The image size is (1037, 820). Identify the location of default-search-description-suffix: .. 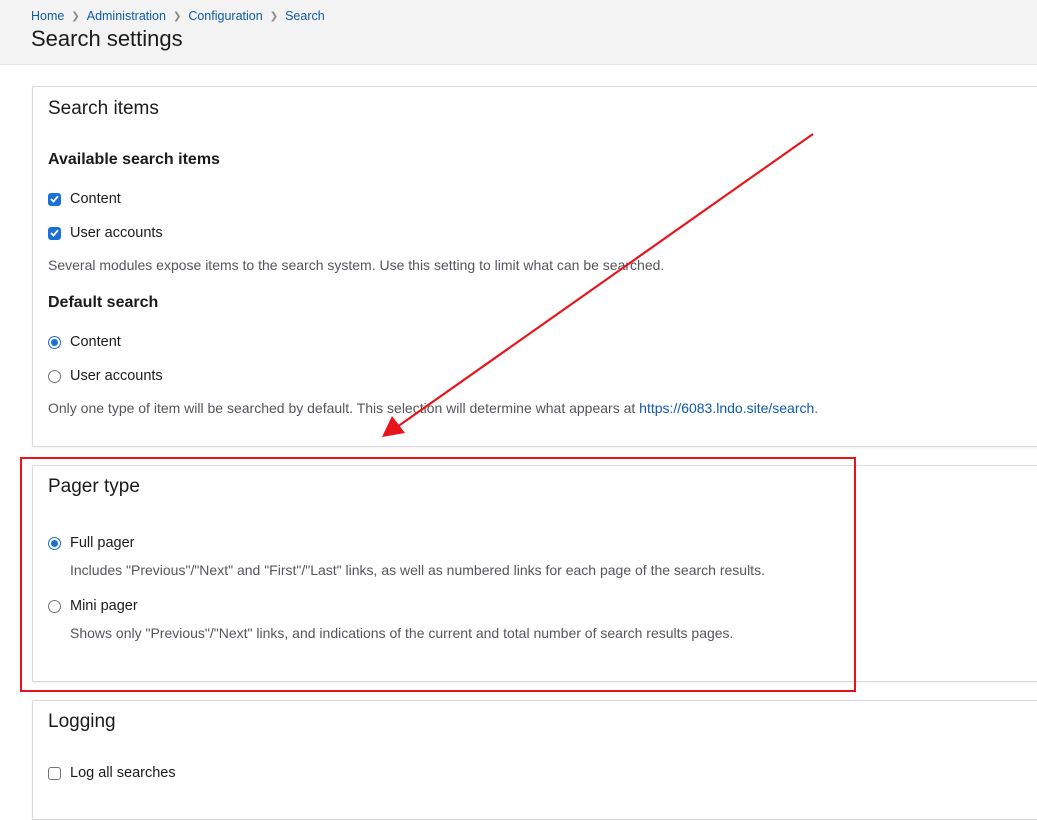
(816, 408).